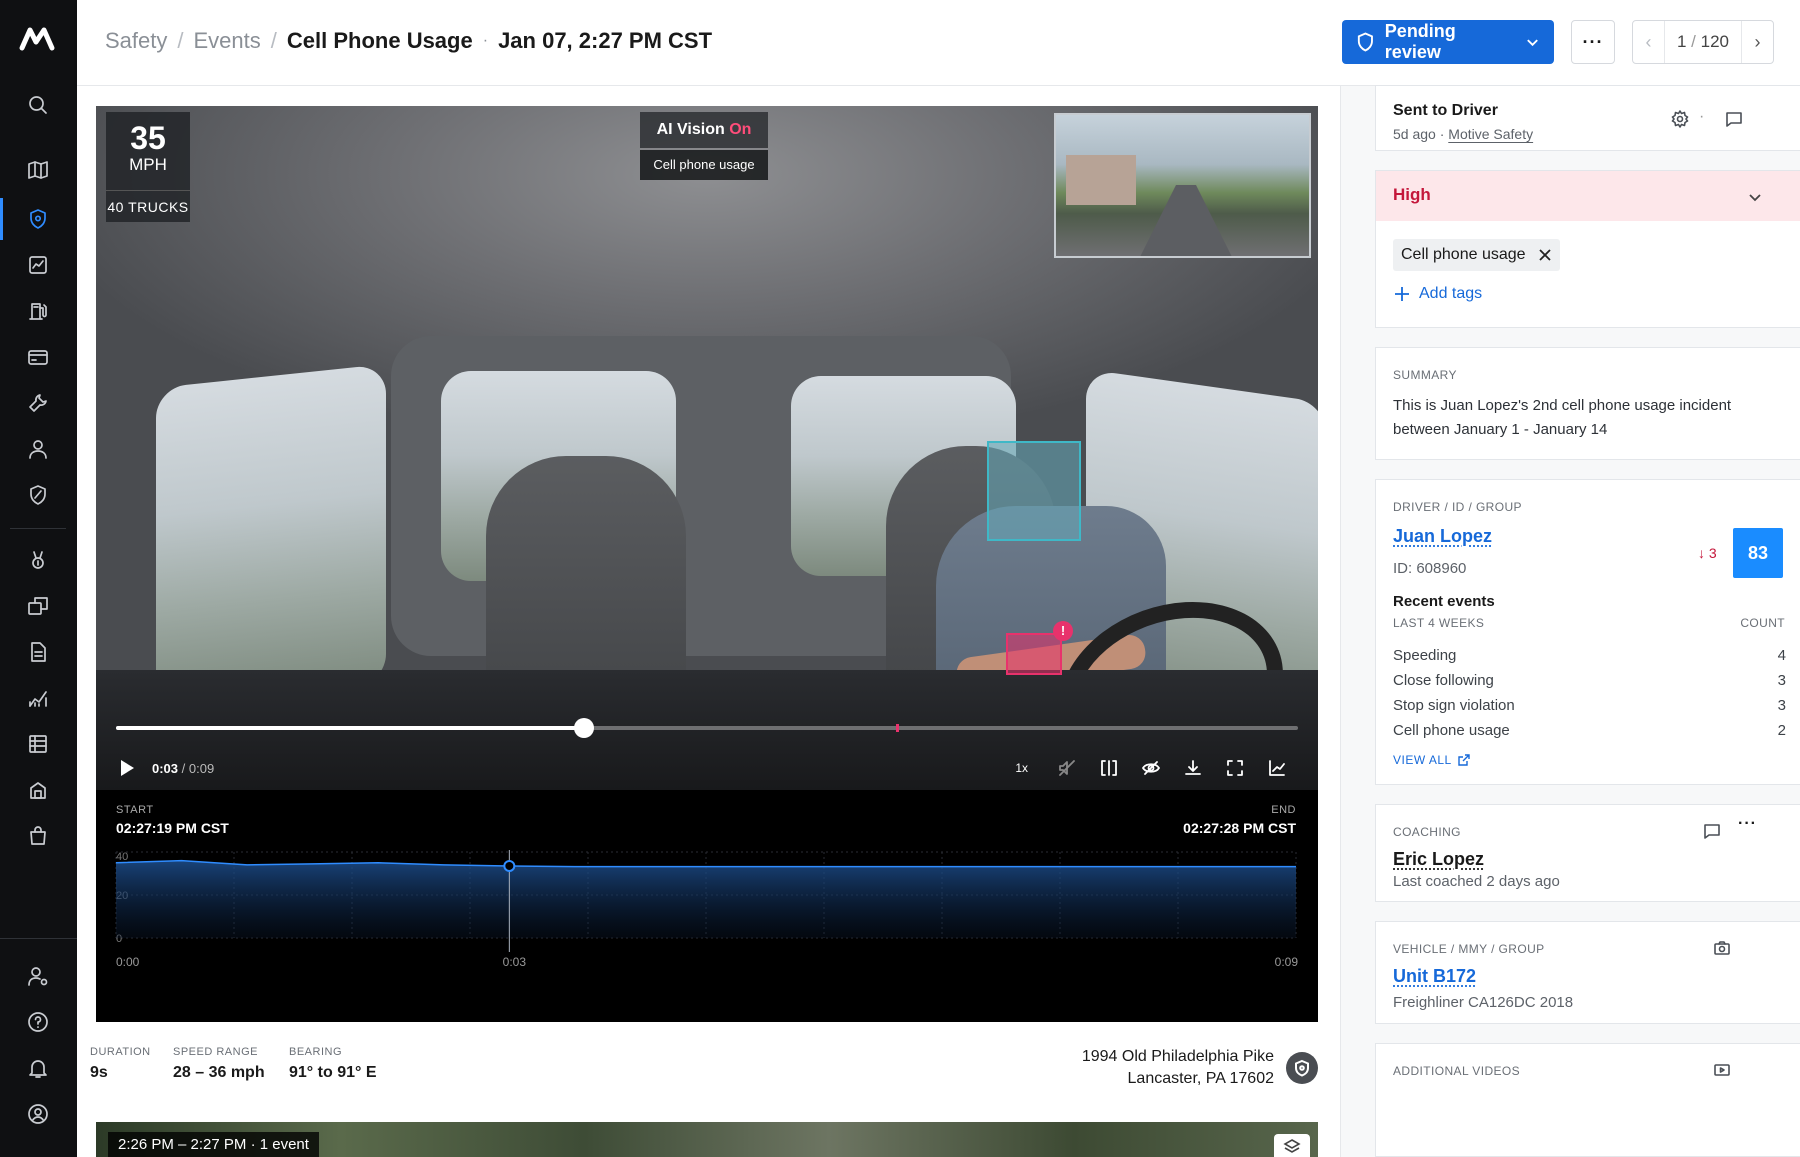  I want to click on help-icon, so click(38, 1022).